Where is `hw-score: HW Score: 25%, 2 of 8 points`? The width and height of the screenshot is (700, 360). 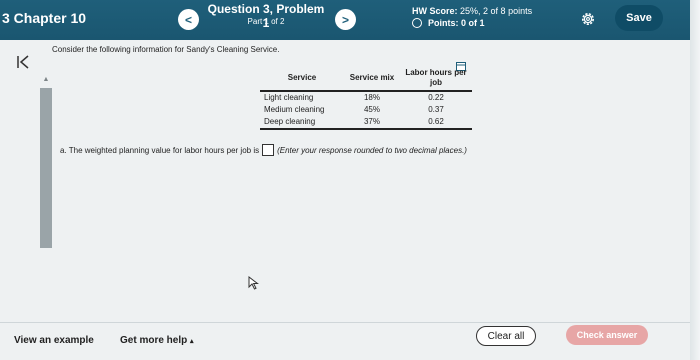
hw-score: HW Score: 25%, 2 of 8 points is located at coordinates (472, 11).